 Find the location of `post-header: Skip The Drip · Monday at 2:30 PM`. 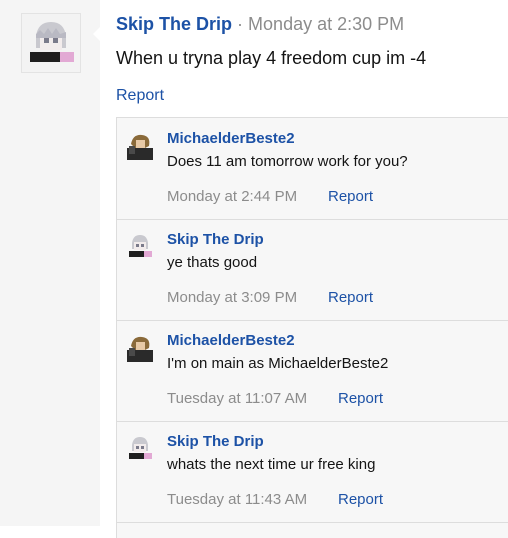

post-header: Skip The Drip · Monday at 2:30 PM is located at coordinates (260, 24).